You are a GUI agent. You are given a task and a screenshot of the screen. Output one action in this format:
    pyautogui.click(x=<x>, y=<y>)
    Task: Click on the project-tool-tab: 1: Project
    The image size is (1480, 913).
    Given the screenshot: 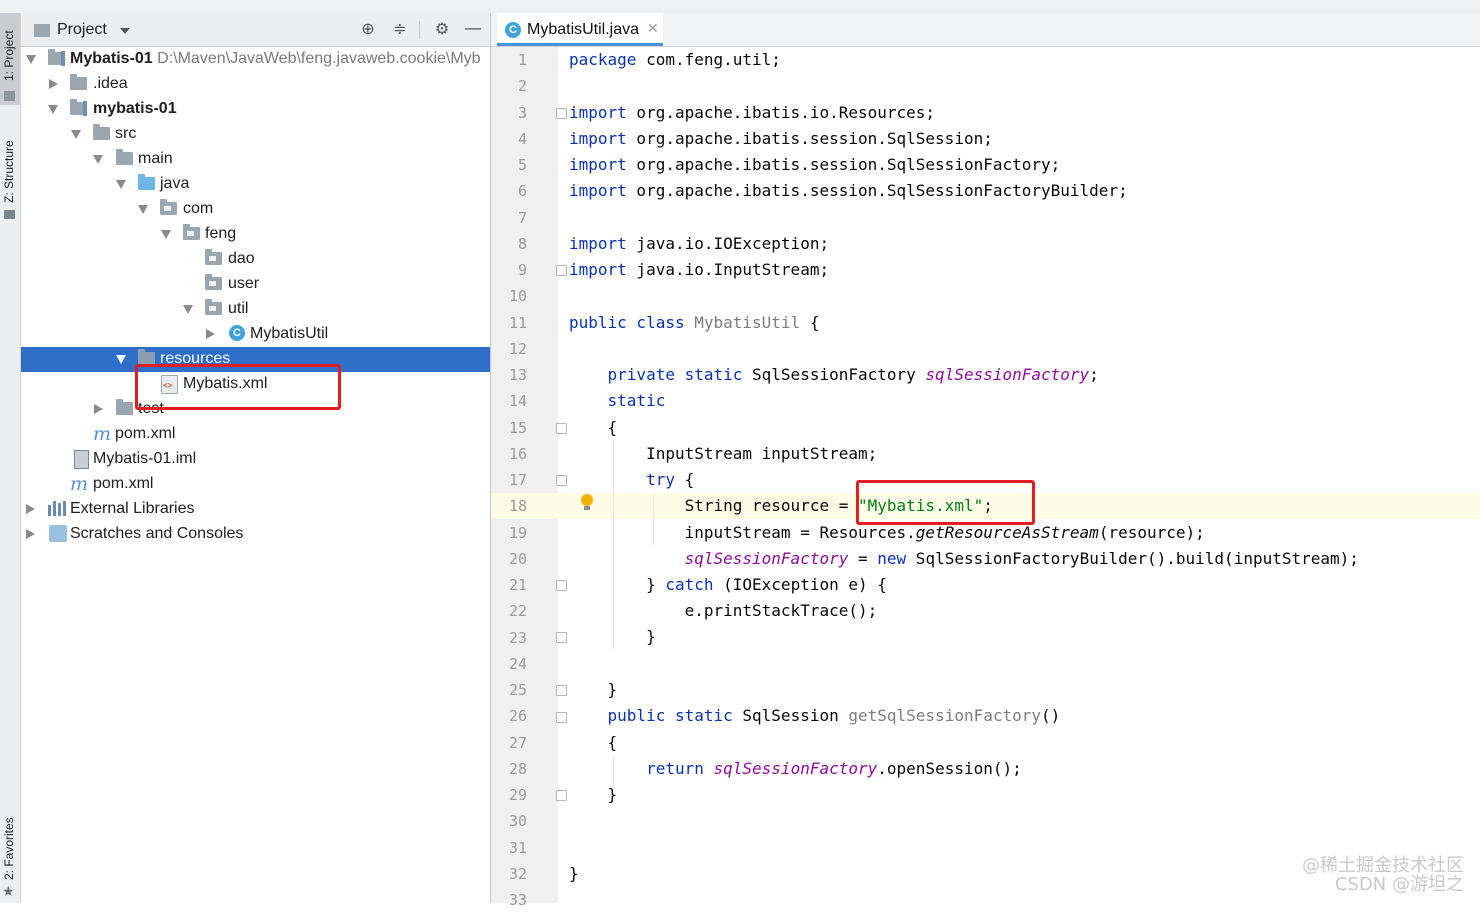 What is the action you would take?
    pyautogui.click(x=10, y=59)
    